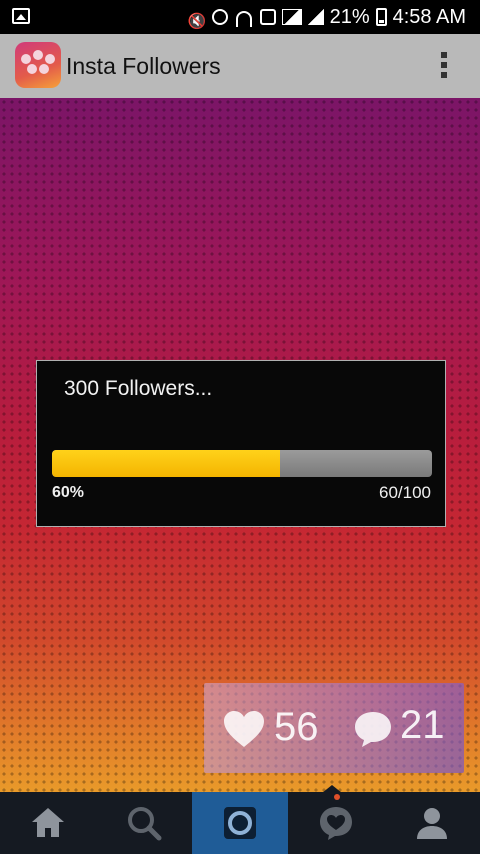  I want to click on bottom-nav, so click(240, 823).